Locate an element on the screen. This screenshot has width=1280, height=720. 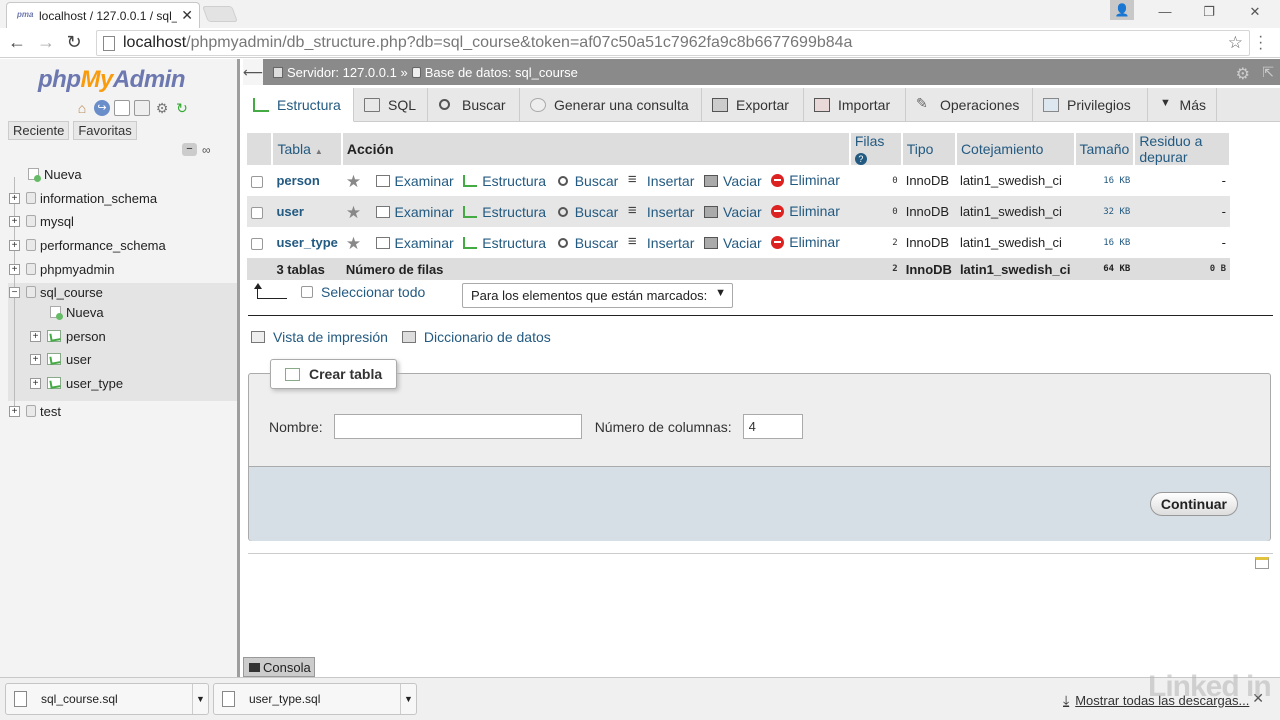
browser-menu-icon: · · · is located at coordinates (1260, 43).